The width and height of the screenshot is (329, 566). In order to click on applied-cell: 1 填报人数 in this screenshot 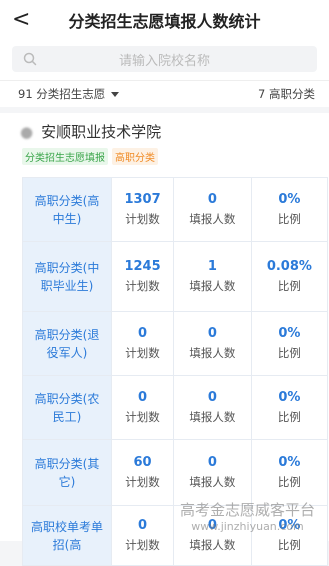, I will do `click(212, 276)`.